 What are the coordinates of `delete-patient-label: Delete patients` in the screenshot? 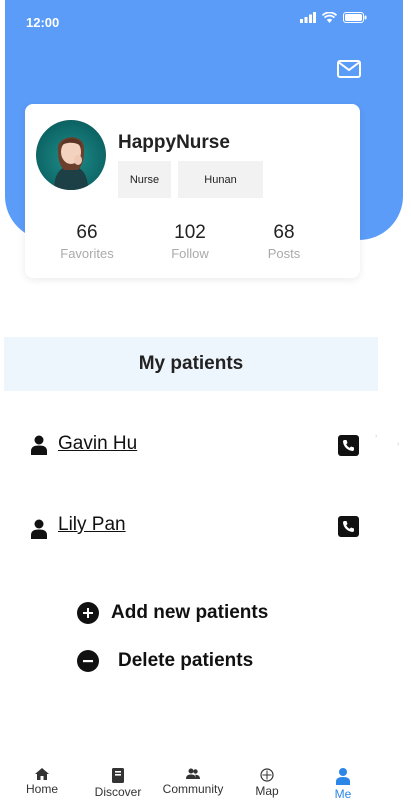 It's located at (186, 660).